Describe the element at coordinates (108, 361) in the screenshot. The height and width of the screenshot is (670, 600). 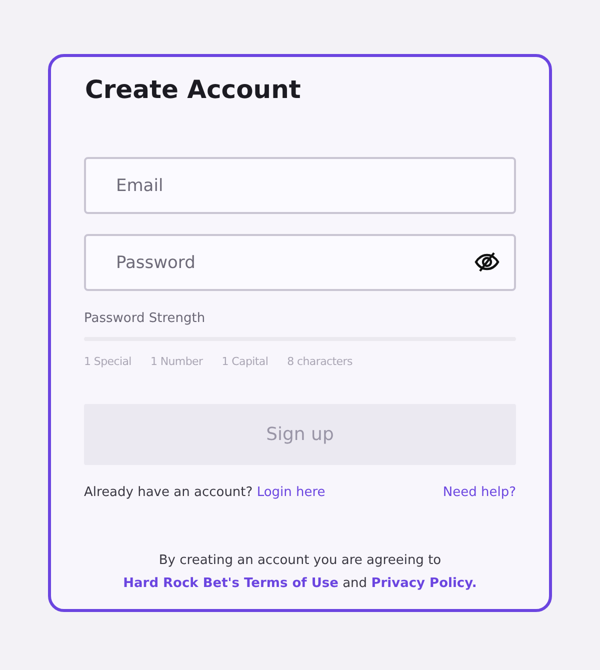
I see `requirement-text: 1 Special` at that location.